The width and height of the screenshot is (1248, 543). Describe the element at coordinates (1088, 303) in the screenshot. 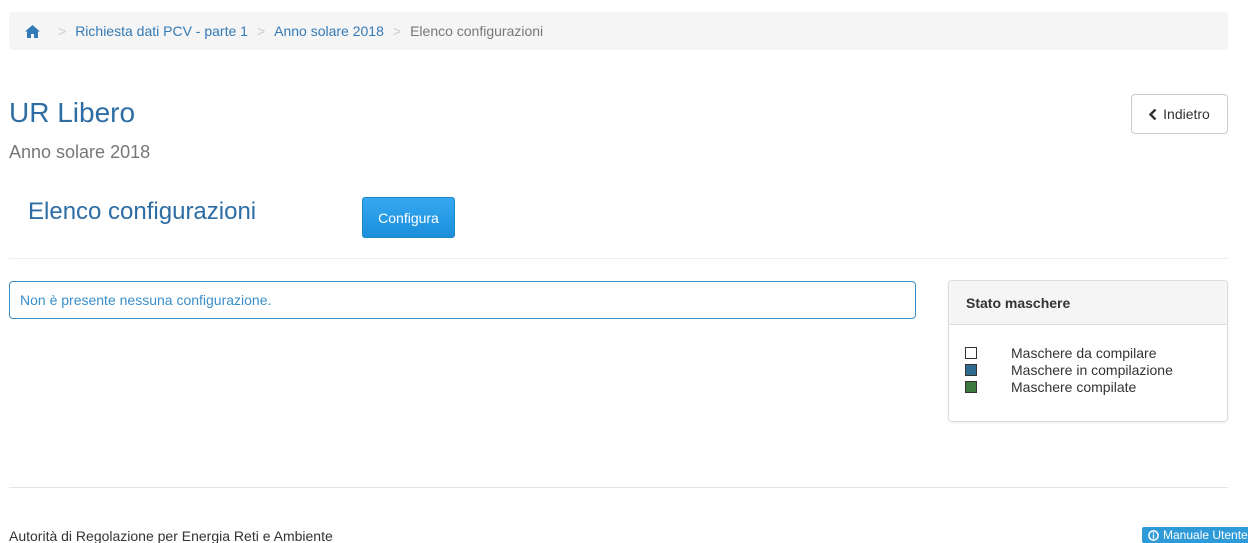

I see `legend-title: Stato maschere` at that location.